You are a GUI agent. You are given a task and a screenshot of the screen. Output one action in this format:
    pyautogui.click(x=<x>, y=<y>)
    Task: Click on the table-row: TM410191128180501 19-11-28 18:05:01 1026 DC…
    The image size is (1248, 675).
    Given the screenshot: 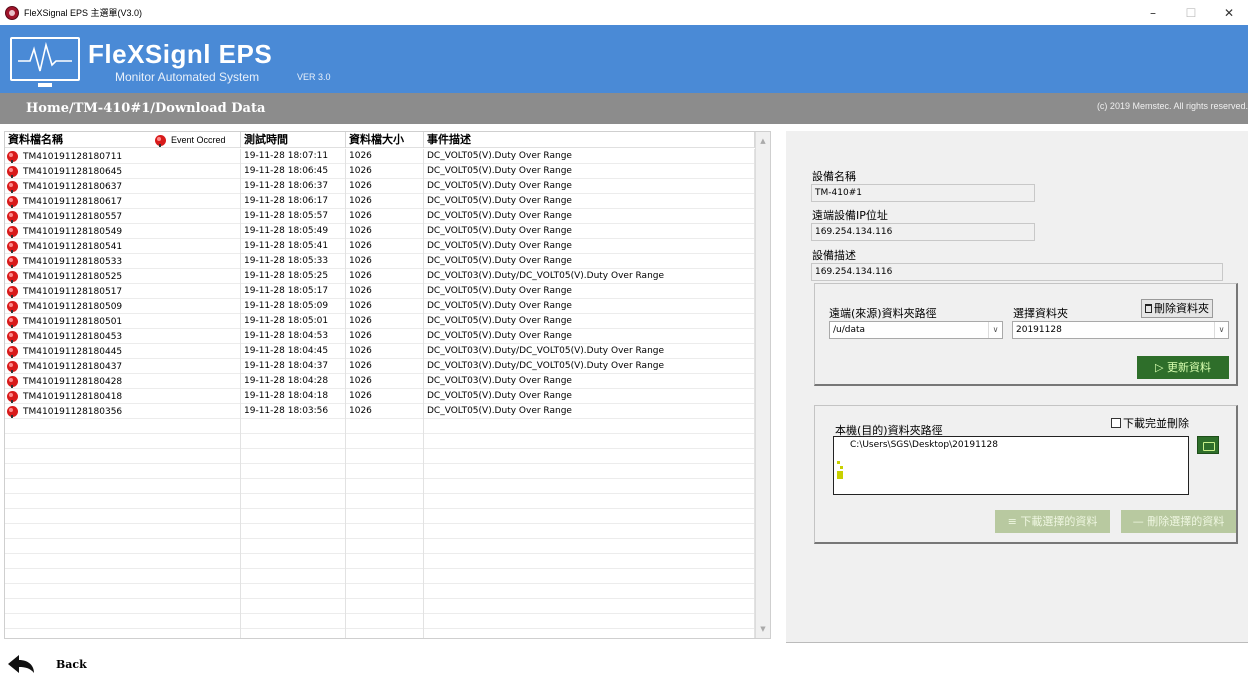 What is the action you would take?
    pyautogui.click(x=380, y=321)
    